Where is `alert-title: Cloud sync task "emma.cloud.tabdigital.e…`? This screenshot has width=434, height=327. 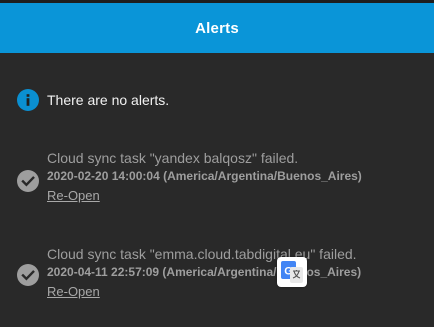
alert-title: Cloud sync task "emma.cloud.tabdigital.e… is located at coordinates (202, 254).